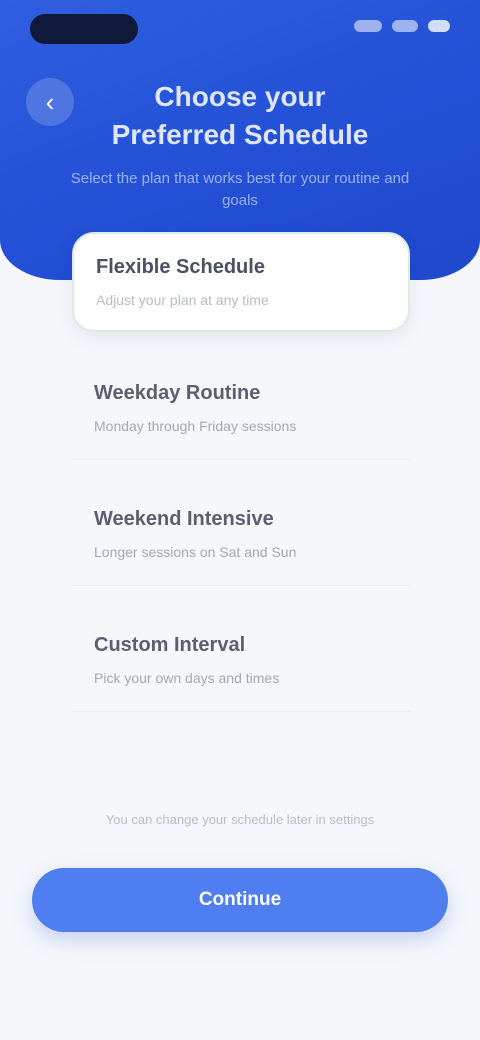 Image resolution: width=480 pixels, height=1040 pixels. I want to click on page-title: Choose your Preferred Schedule, so click(240, 115).